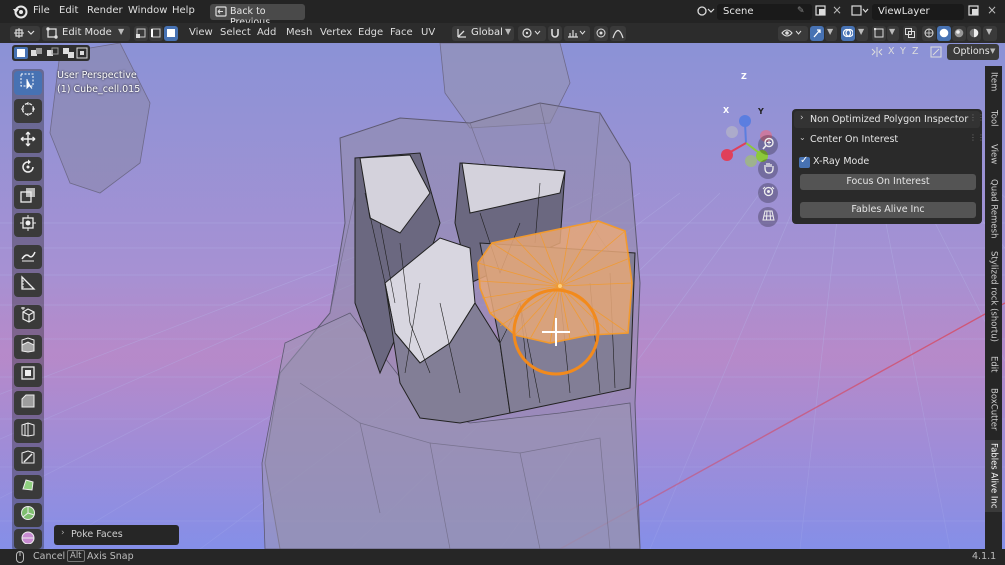  Describe the element at coordinates (28, 111) in the screenshot. I see `tool-cursor` at that location.